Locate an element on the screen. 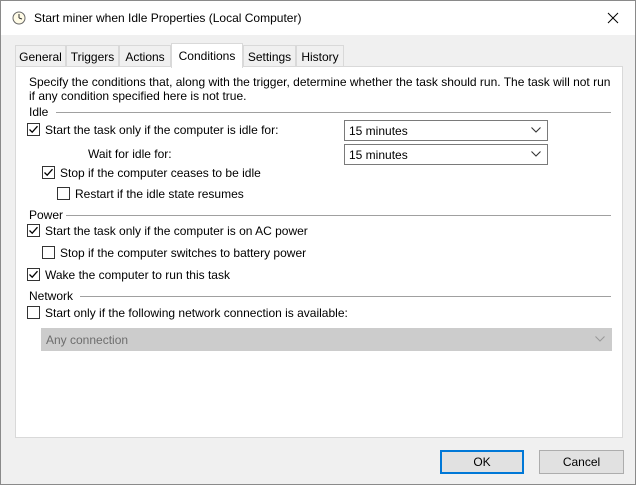 Image resolution: width=636 pixels, height=485 pixels. battery-stop-checkbox is located at coordinates (48, 252).